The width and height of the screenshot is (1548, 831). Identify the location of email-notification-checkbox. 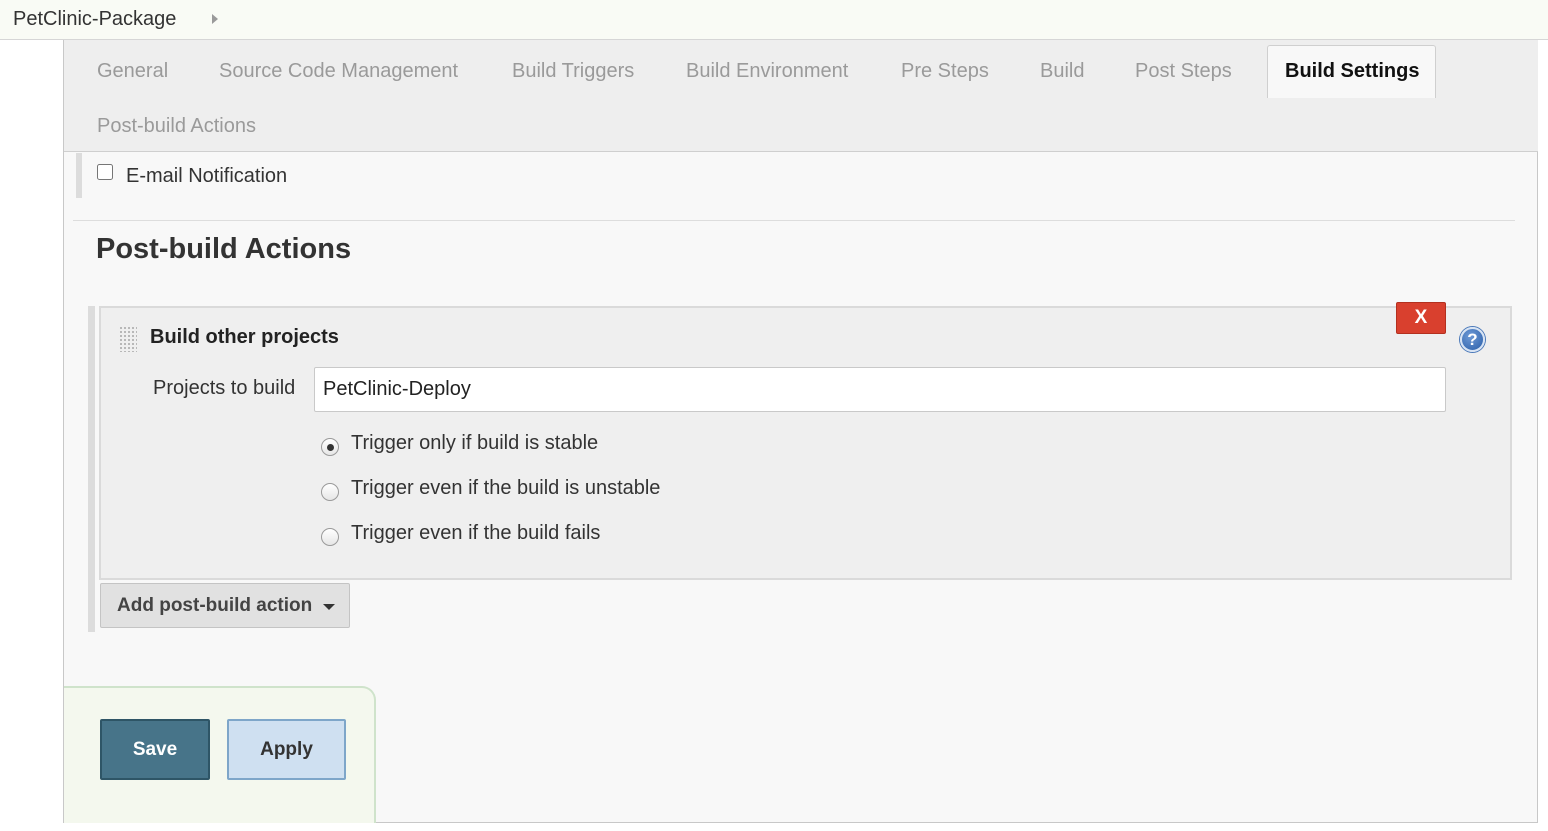
(105, 172).